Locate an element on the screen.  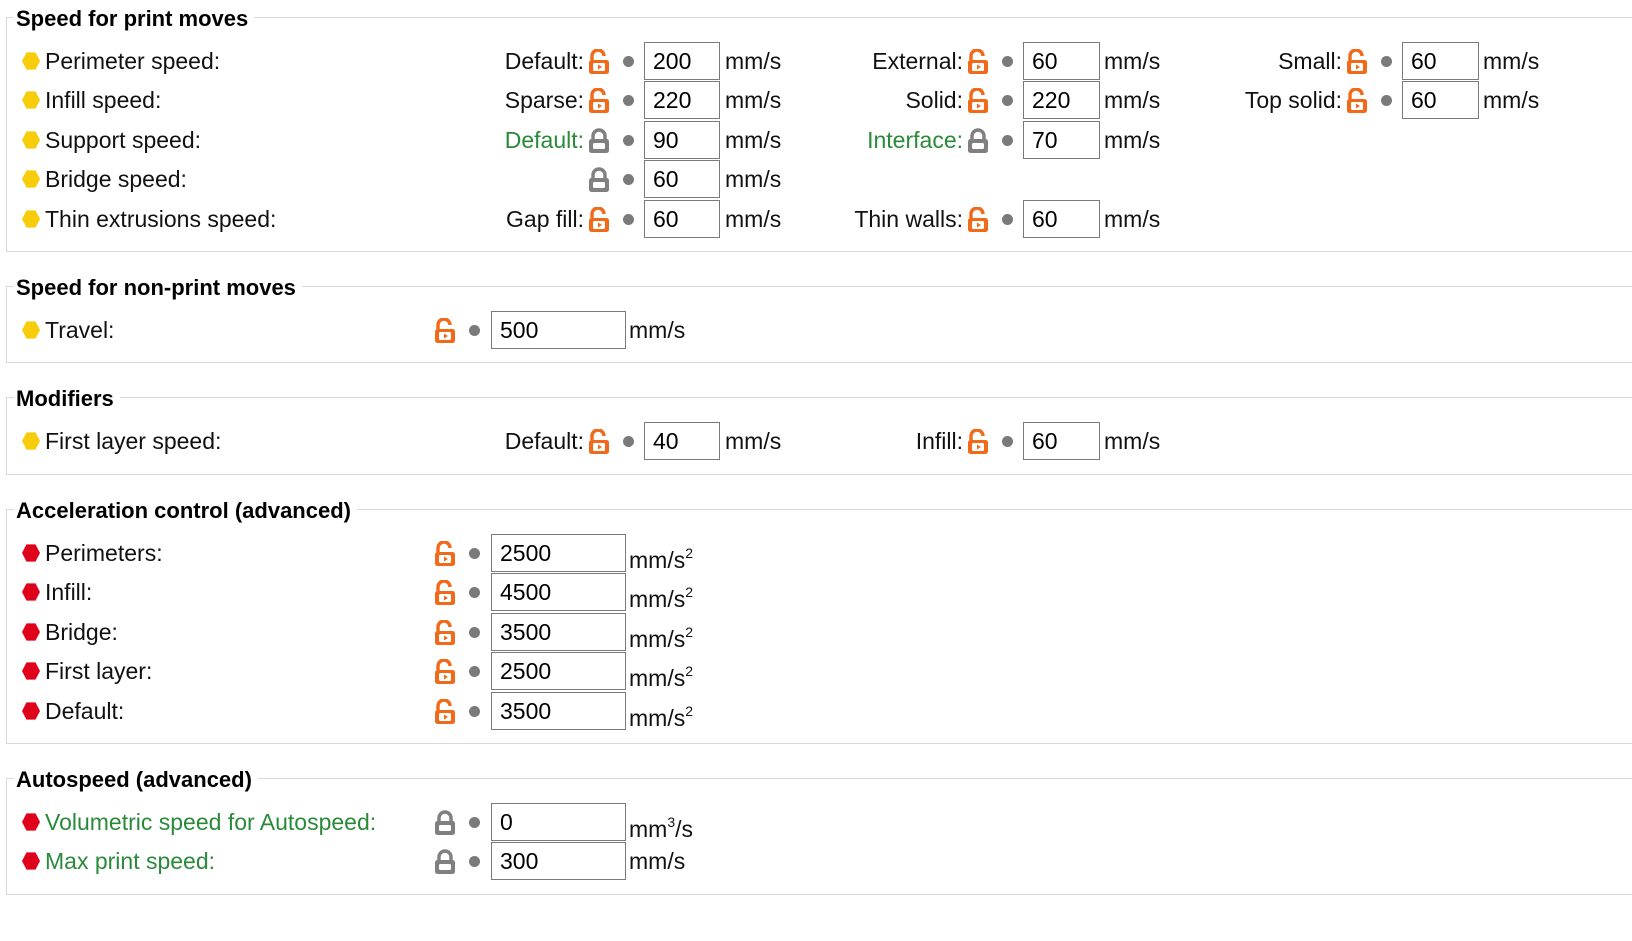
perimeter-default-input: 200 is located at coordinates (682, 61).